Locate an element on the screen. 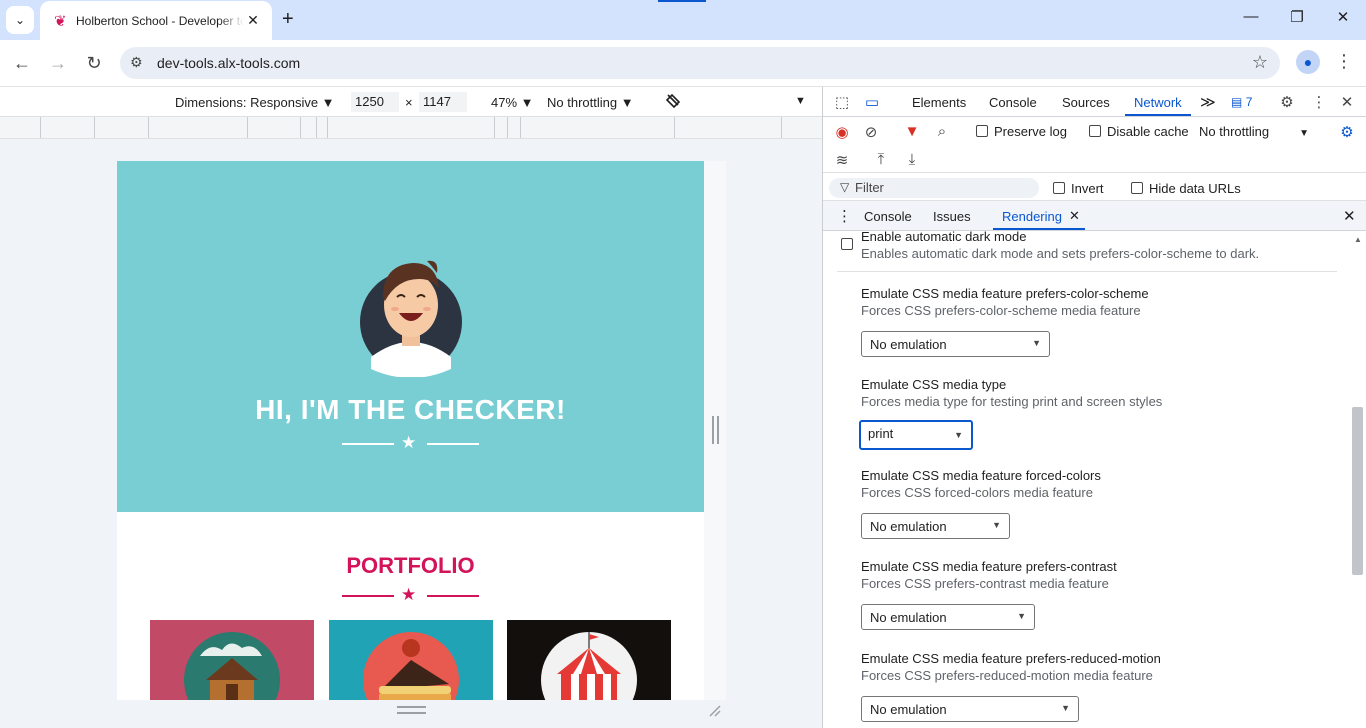 The width and height of the screenshot is (1366, 728). minimize-button: — is located at coordinates (1251, 16).